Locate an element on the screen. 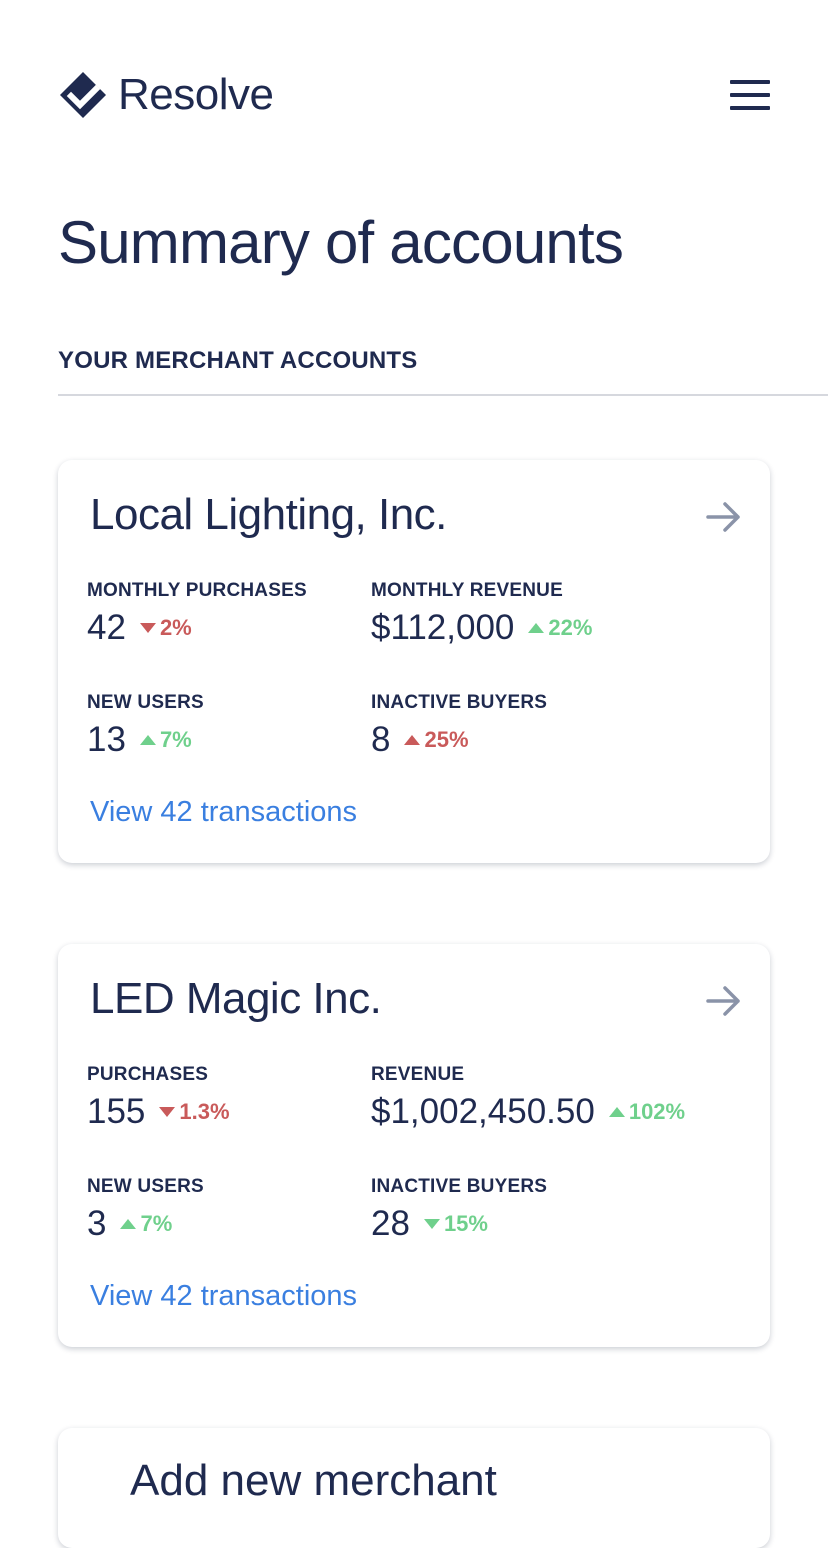  stat-delta: 22% is located at coordinates (560, 628).